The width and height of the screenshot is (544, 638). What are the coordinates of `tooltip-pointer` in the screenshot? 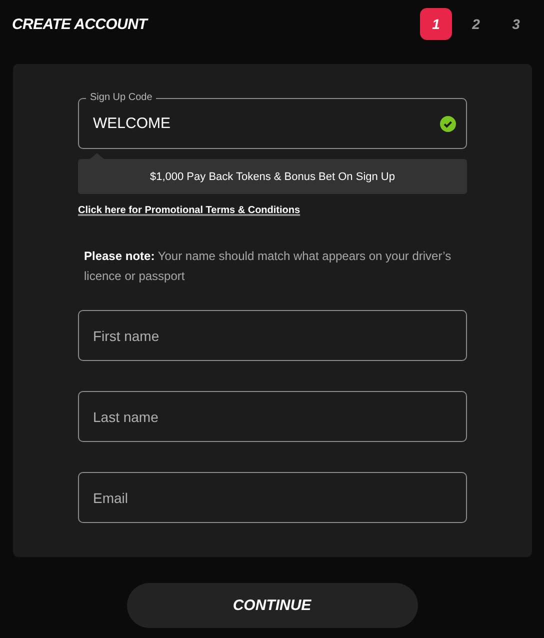 It's located at (97, 156).